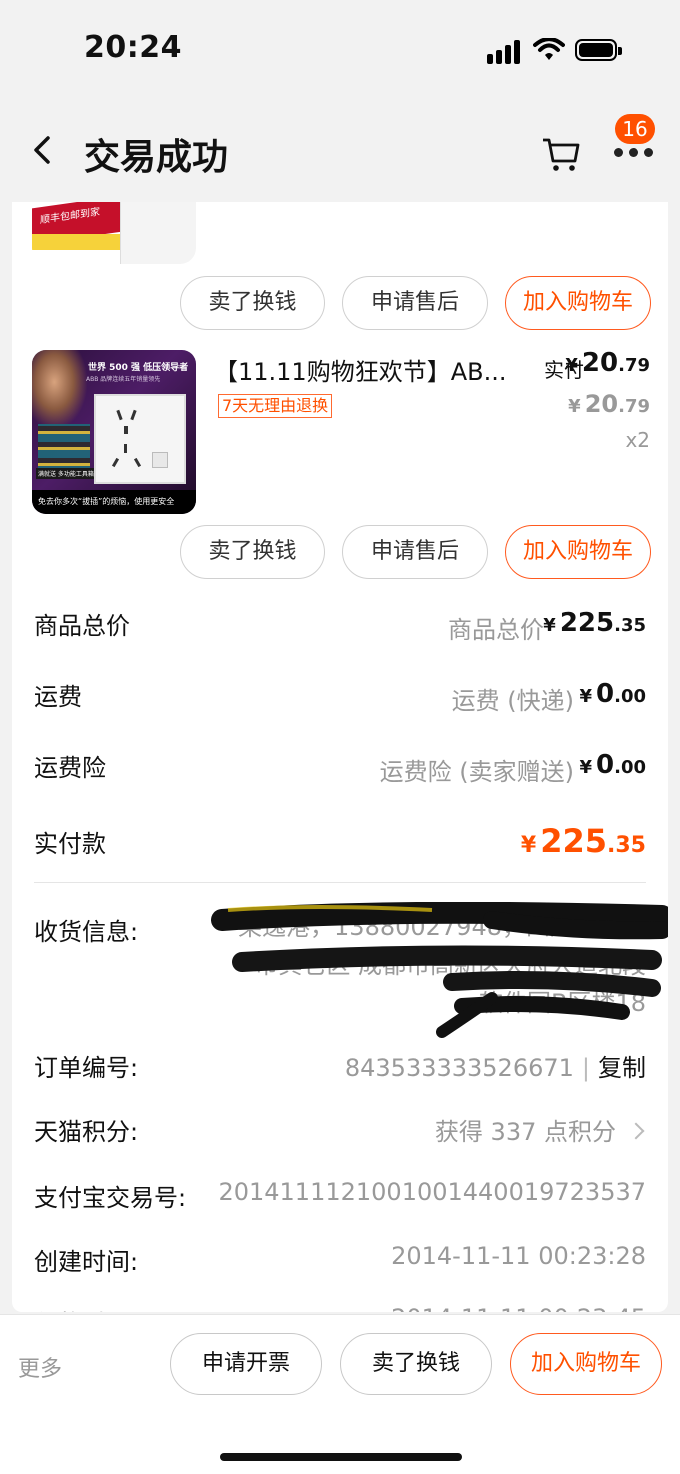 Image resolution: width=680 pixels, height=1474 pixels. Describe the element at coordinates (598, 50) in the screenshot. I see `battery-icon` at that location.